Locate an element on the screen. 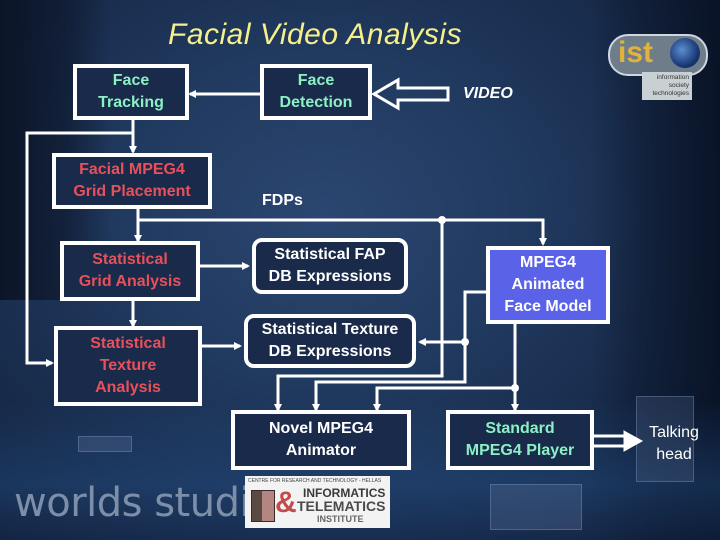 The width and height of the screenshot is (720, 540). node-grid-placement: Facial MPEG4 Grid Placement is located at coordinates (132, 181).